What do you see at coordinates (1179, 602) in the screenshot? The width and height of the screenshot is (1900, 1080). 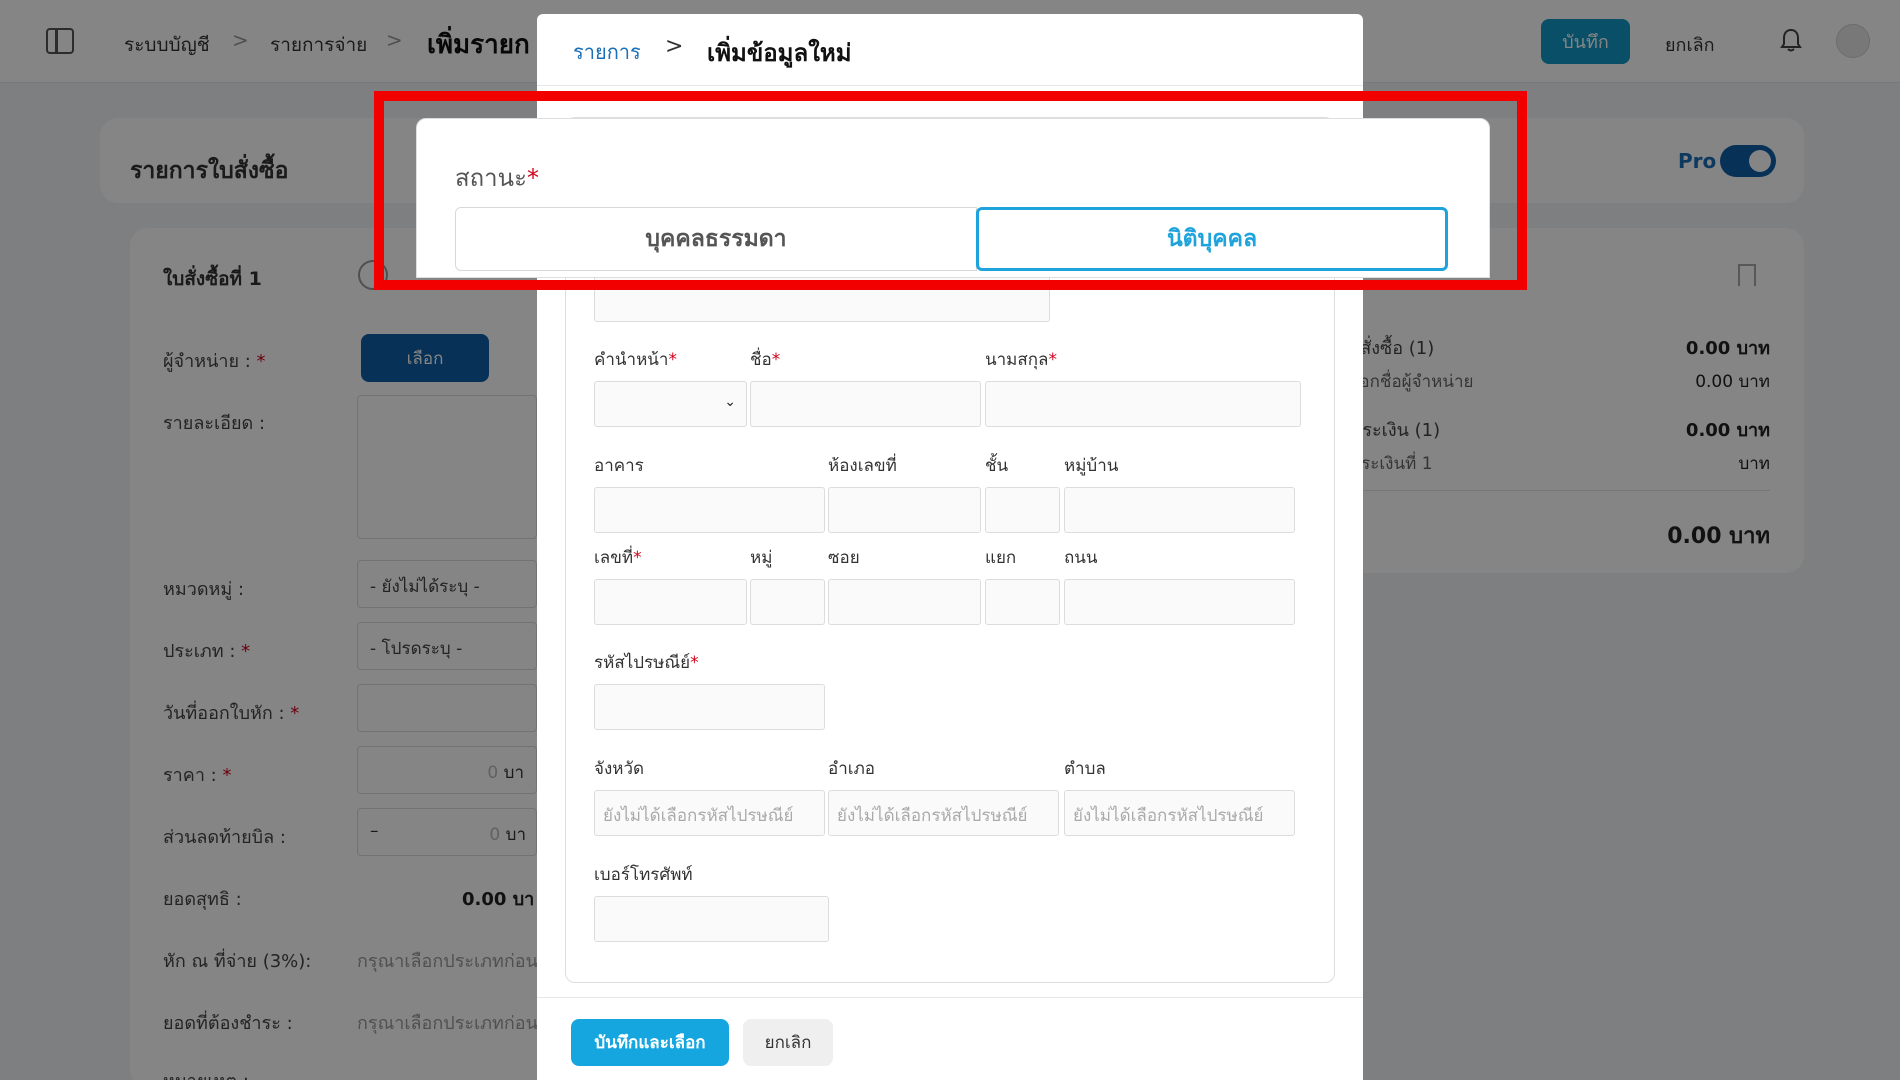 I see `road-input` at bounding box center [1179, 602].